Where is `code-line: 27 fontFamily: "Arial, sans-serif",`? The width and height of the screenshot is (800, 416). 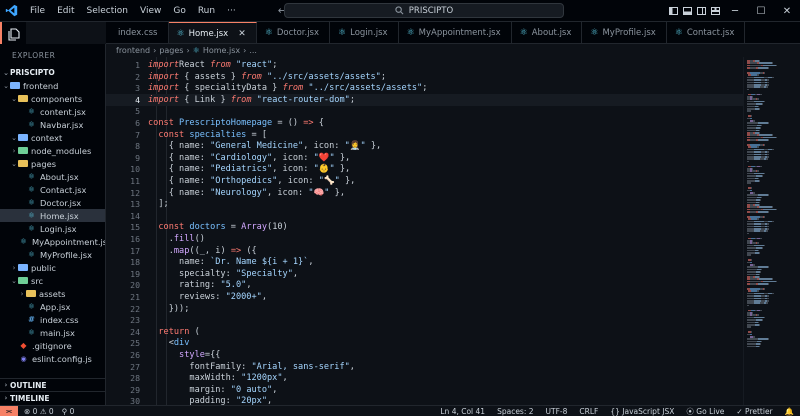 code-line: 27 fontFamily: "Arial, sans-serif", is located at coordinates (424, 367).